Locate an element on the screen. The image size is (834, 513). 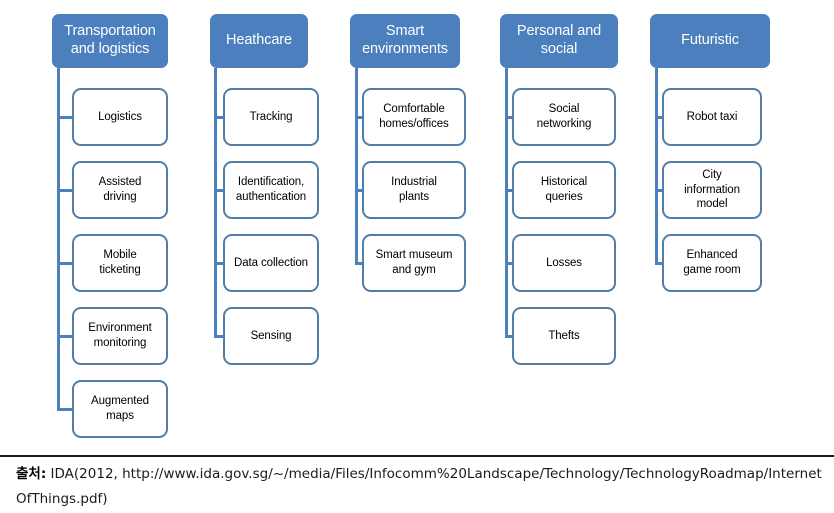
node-label: Robot taxi is located at coordinates (712, 116).